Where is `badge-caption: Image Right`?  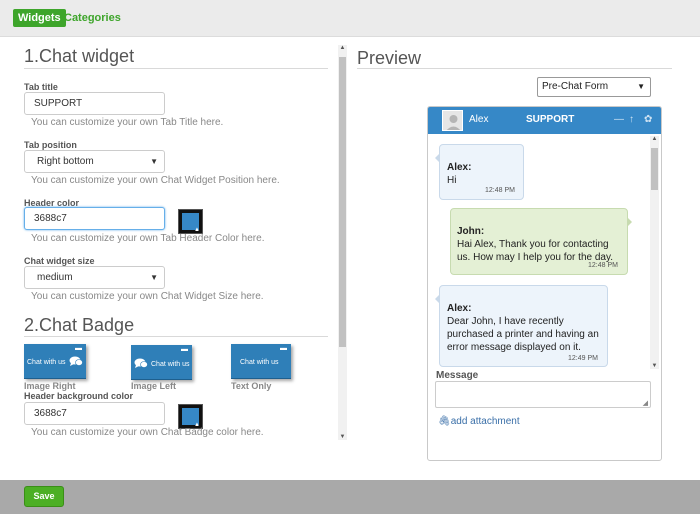
badge-caption: Image Right is located at coordinates (50, 386).